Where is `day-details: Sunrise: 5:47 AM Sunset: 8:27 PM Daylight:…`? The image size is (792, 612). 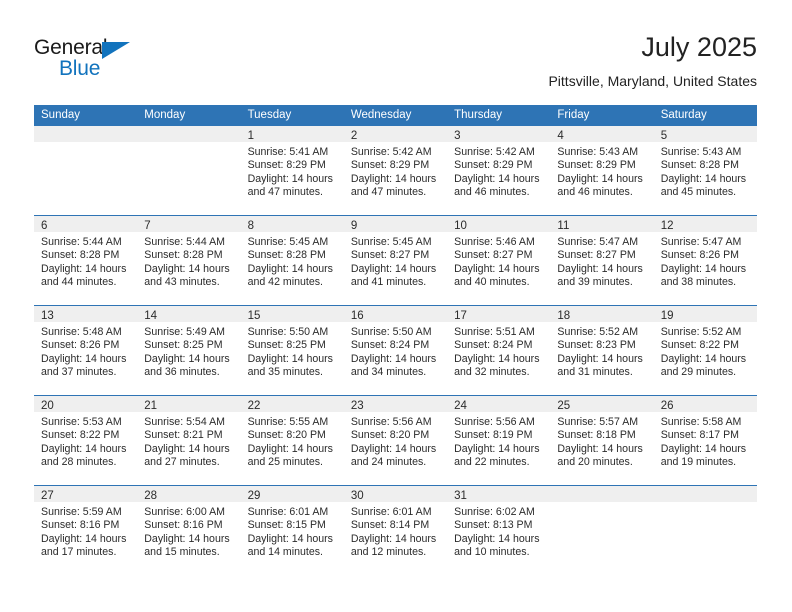
day-details: Sunrise: 5:47 AM Sunset: 8:27 PM Daylight:… is located at coordinates (601, 260).